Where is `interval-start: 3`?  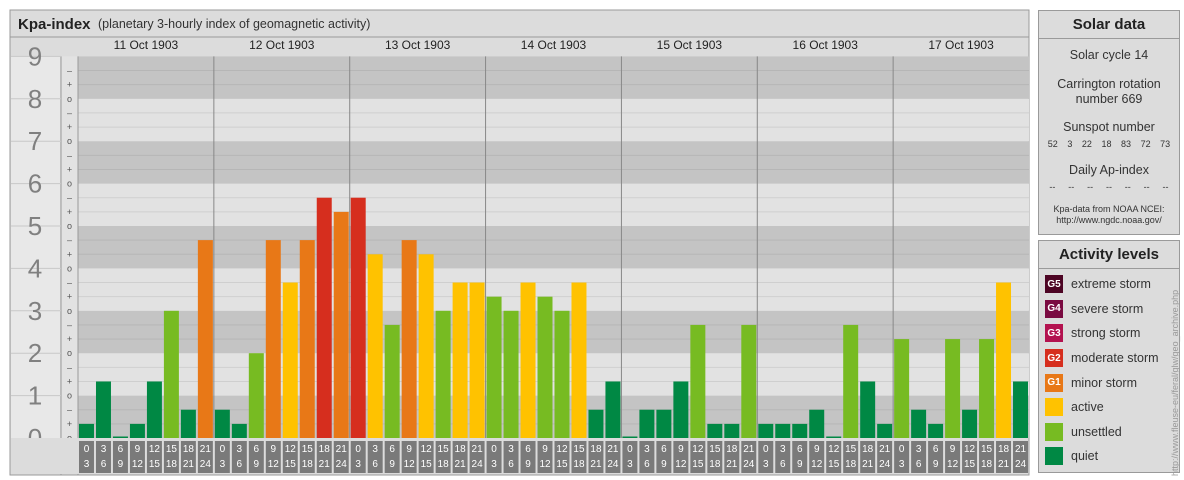 interval-start: 3 is located at coordinates (783, 449).